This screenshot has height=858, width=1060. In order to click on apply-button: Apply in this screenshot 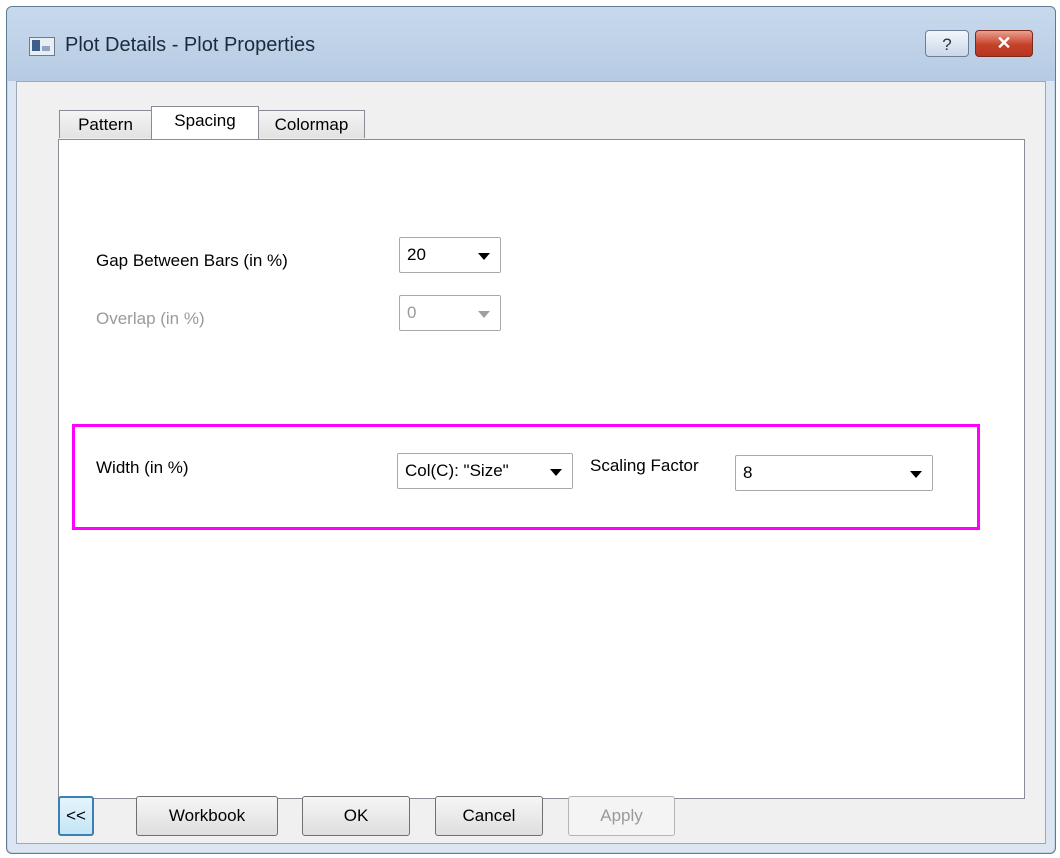, I will do `click(621, 816)`.